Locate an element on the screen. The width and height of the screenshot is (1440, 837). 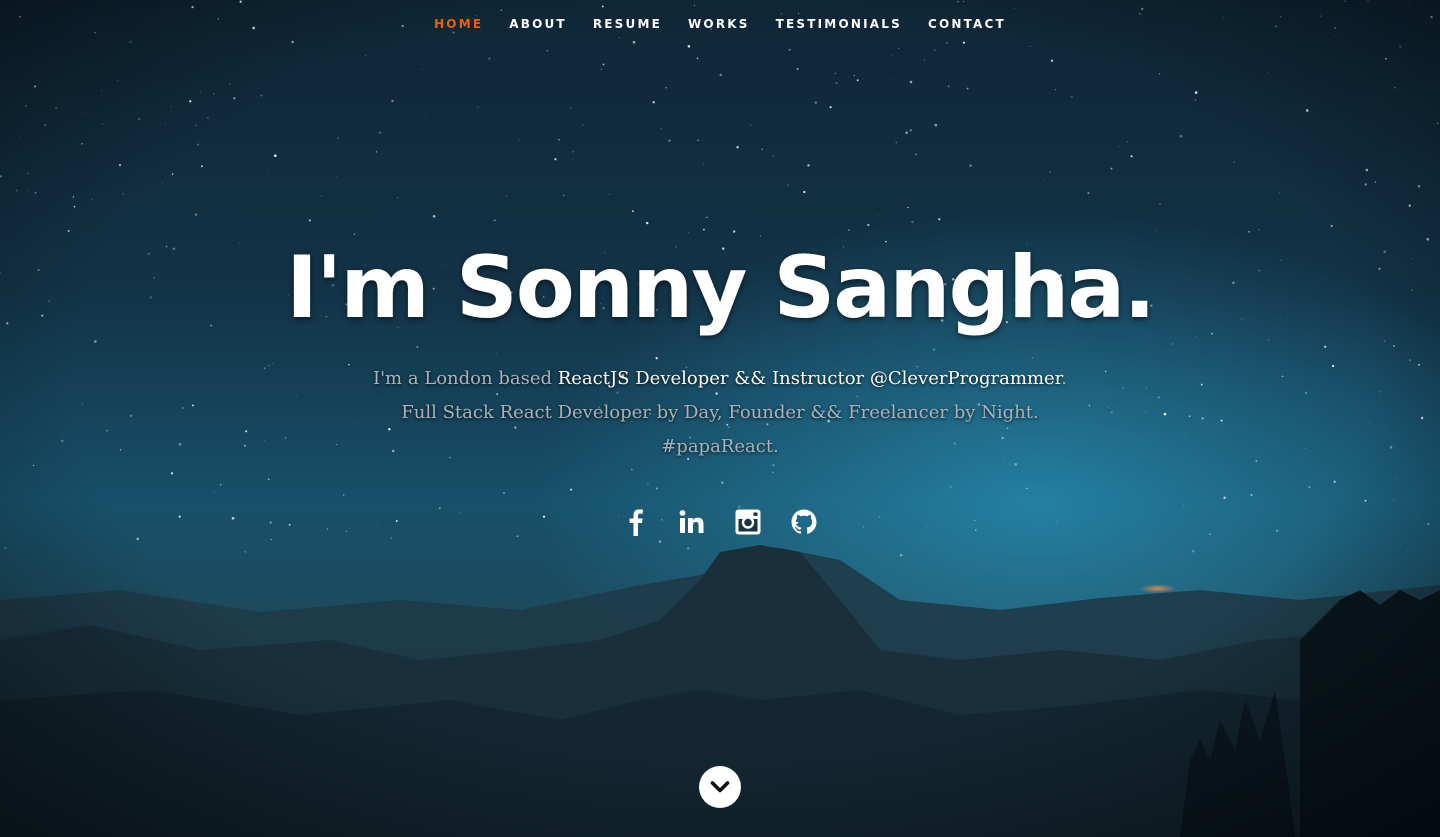
intro-prefix: I'm a London based is located at coordinates (465, 378).